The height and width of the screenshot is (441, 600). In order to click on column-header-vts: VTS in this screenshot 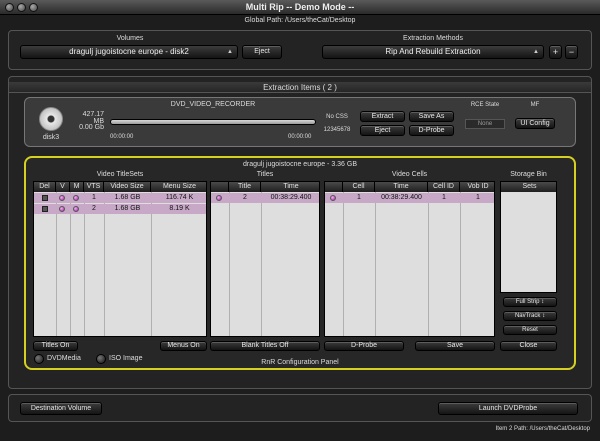, I will do `click(94, 187)`.